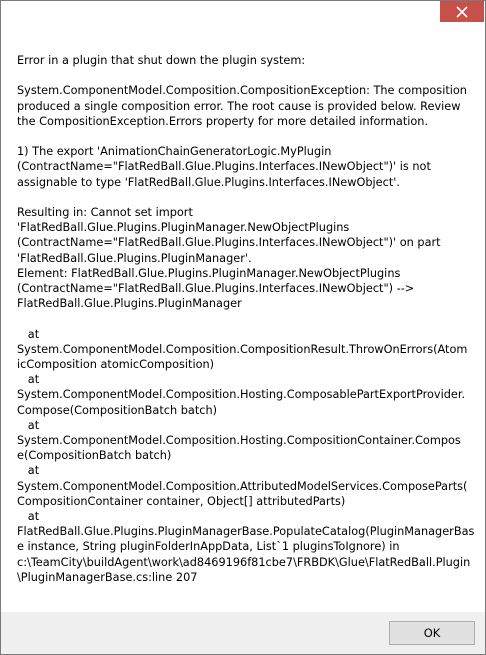  What do you see at coordinates (116, 364) in the screenshot?
I see `message-line: icComposition atomicComposition)` at bounding box center [116, 364].